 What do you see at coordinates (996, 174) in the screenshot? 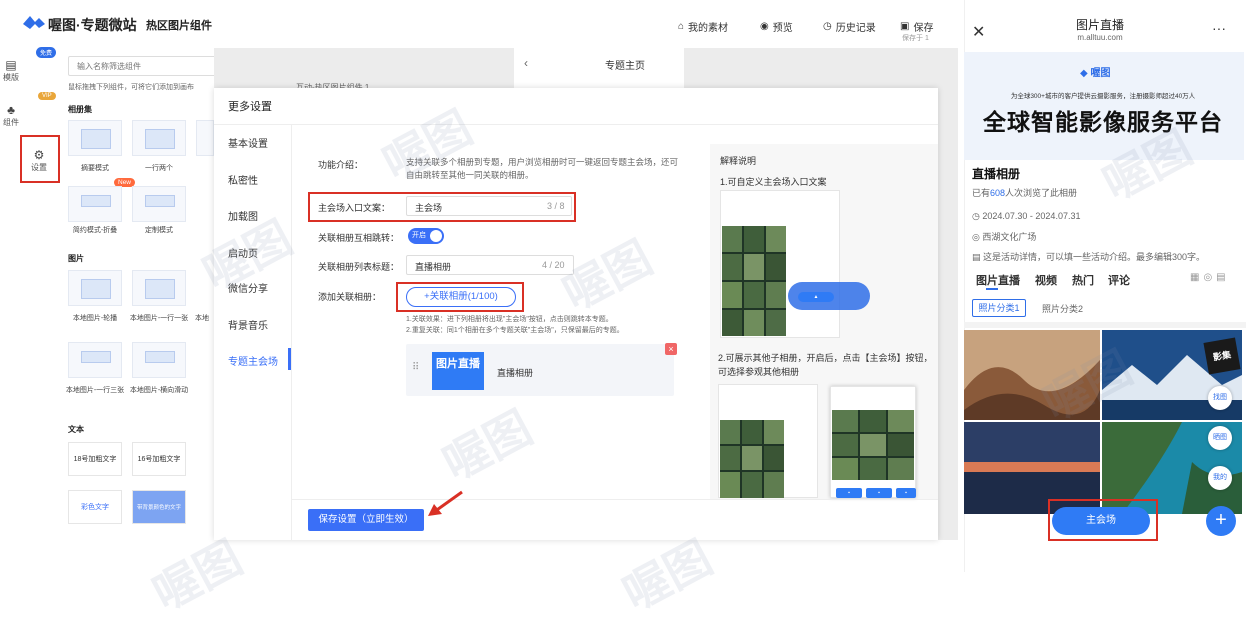
I see `mobile-album-title: 直播相册` at bounding box center [996, 174].